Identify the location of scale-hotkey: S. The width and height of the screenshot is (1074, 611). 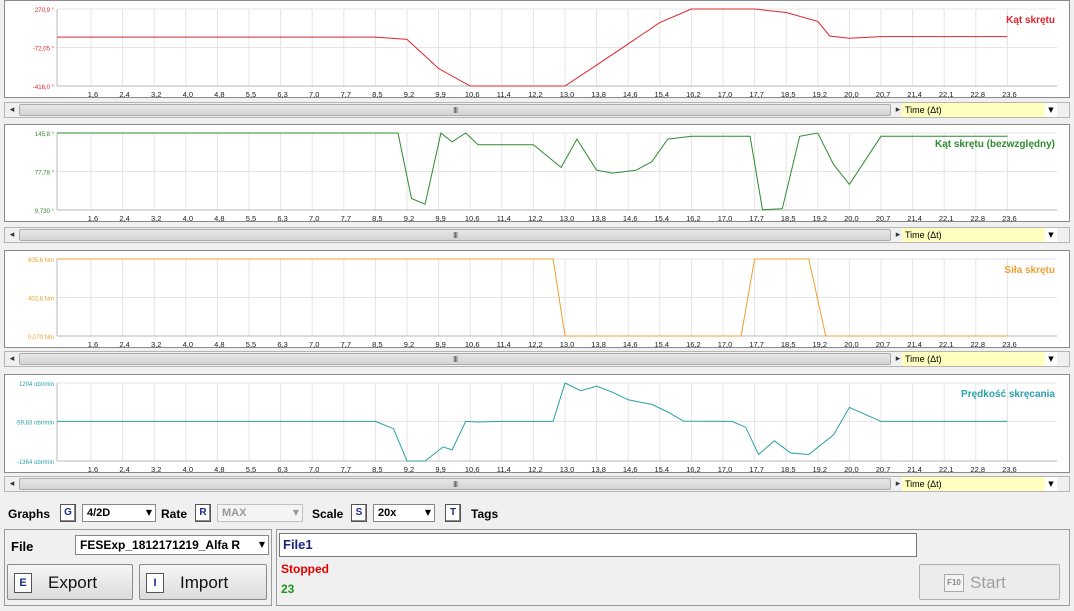
(359, 513).